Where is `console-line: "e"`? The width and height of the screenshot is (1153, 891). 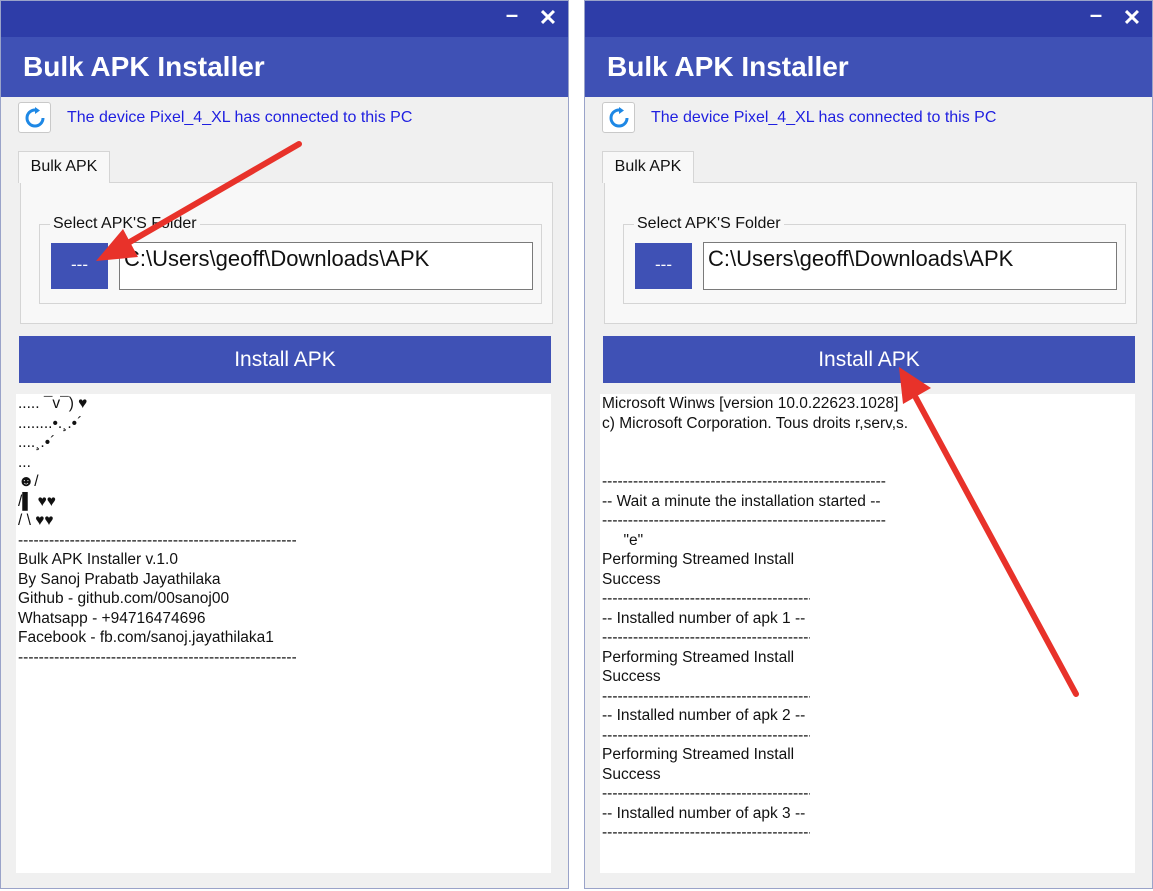 console-line: "e" is located at coordinates (623, 540).